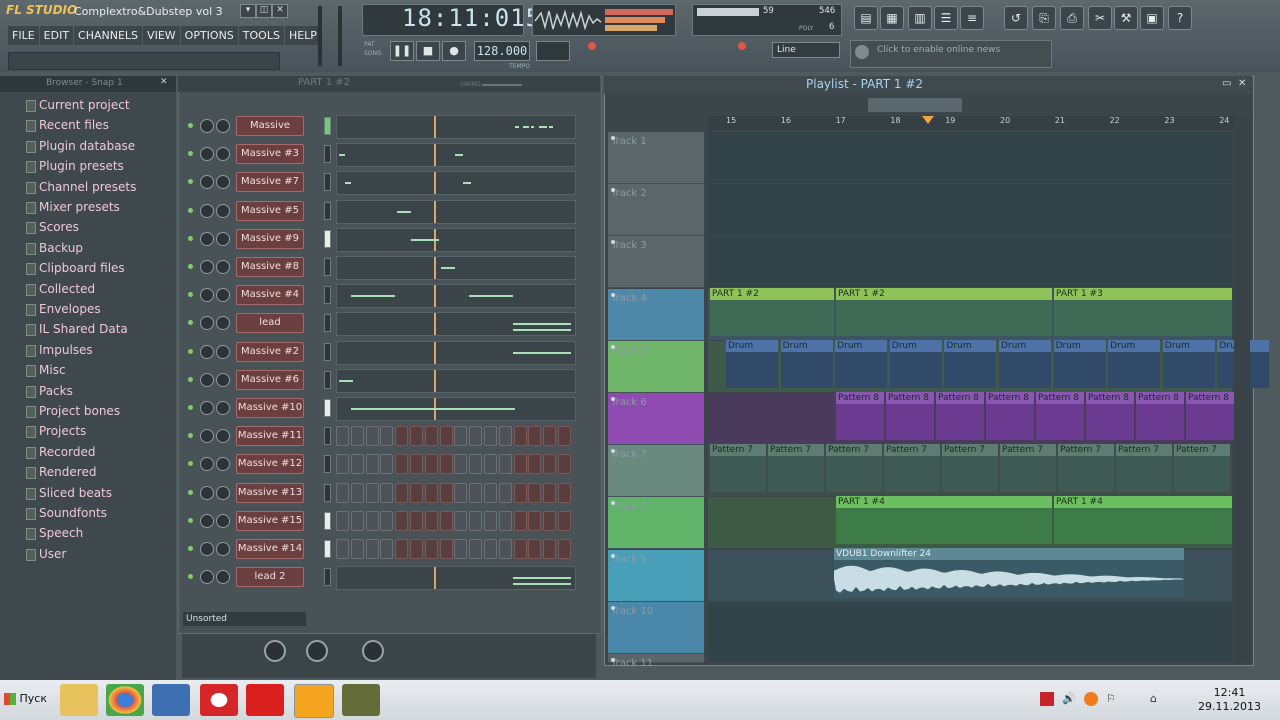 The width and height of the screenshot is (1280, 720). I want to click on project-info-icon: ▣, so click(1152, 18).